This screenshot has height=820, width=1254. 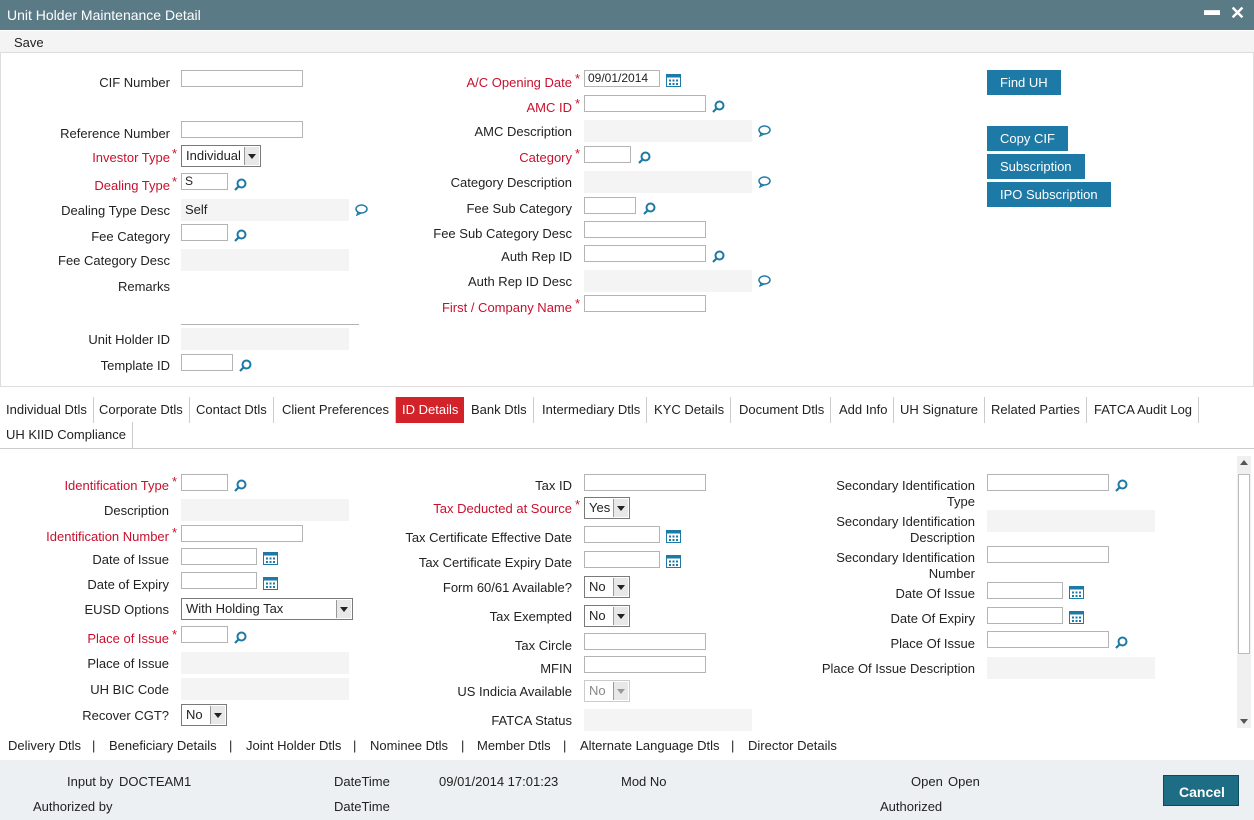 I want to click on tax-id-input, so click(x=645, y=482).